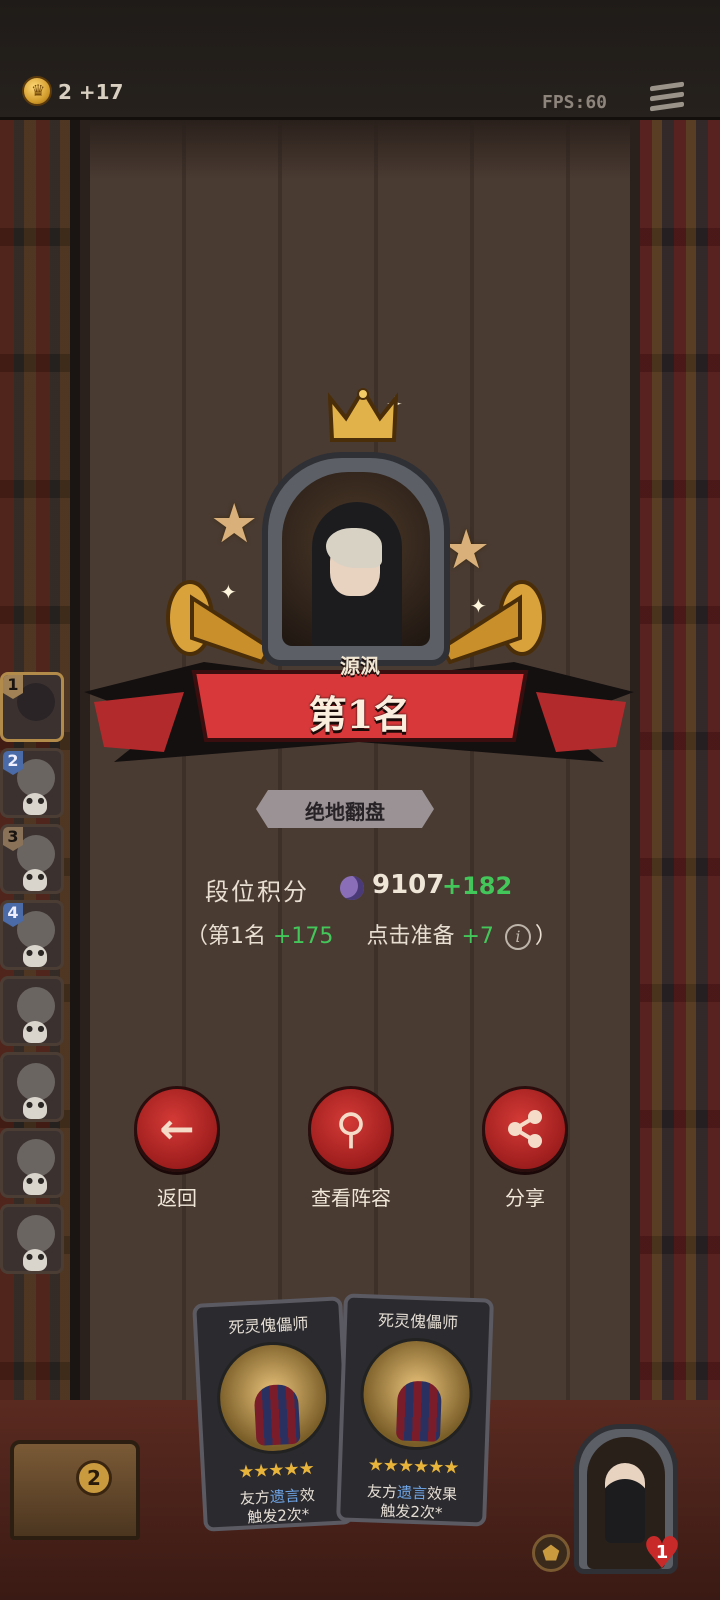 Image resolution: width=720 pixels, height=1600 pixels. Describe the element at coordinates (32, 707) in the screenshot. I see `ranking-slot: 1` at that location.